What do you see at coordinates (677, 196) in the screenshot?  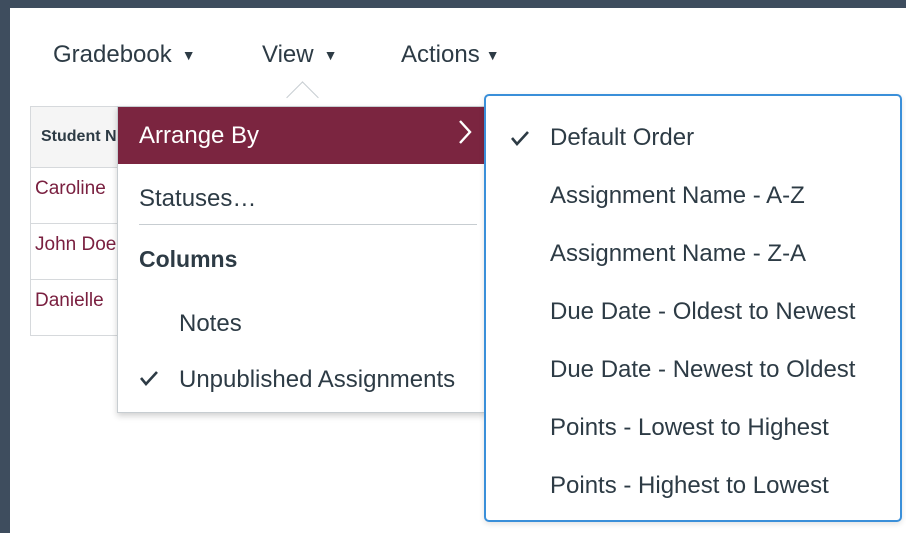 I see `arrange-option-assignment-name-a-z: Assignment Name - A-Z` at bounding box center [677, 196].